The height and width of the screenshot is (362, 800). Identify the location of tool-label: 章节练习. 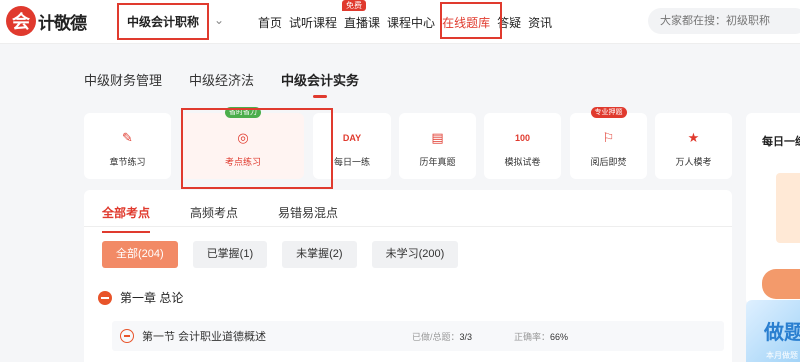
(127, 161).